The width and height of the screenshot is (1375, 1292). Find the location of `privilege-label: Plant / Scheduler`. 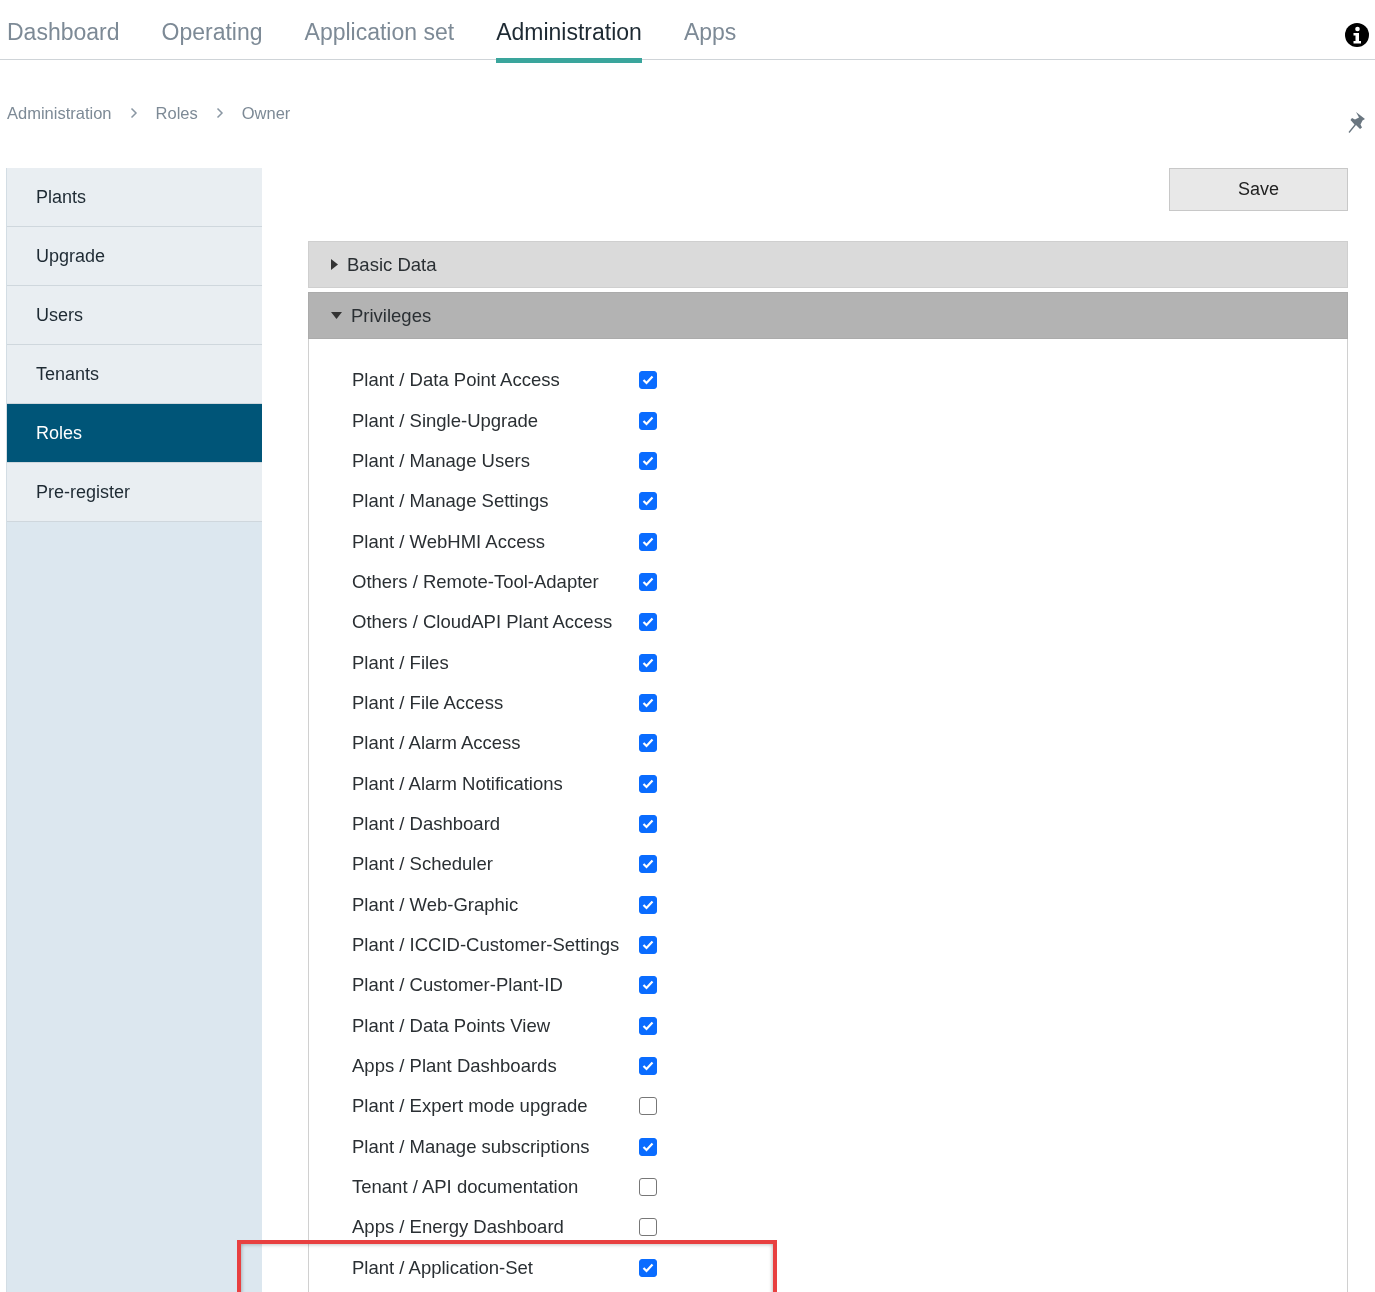

privilege-label: Plant / Scheduler is located at coordinates (423, 864).